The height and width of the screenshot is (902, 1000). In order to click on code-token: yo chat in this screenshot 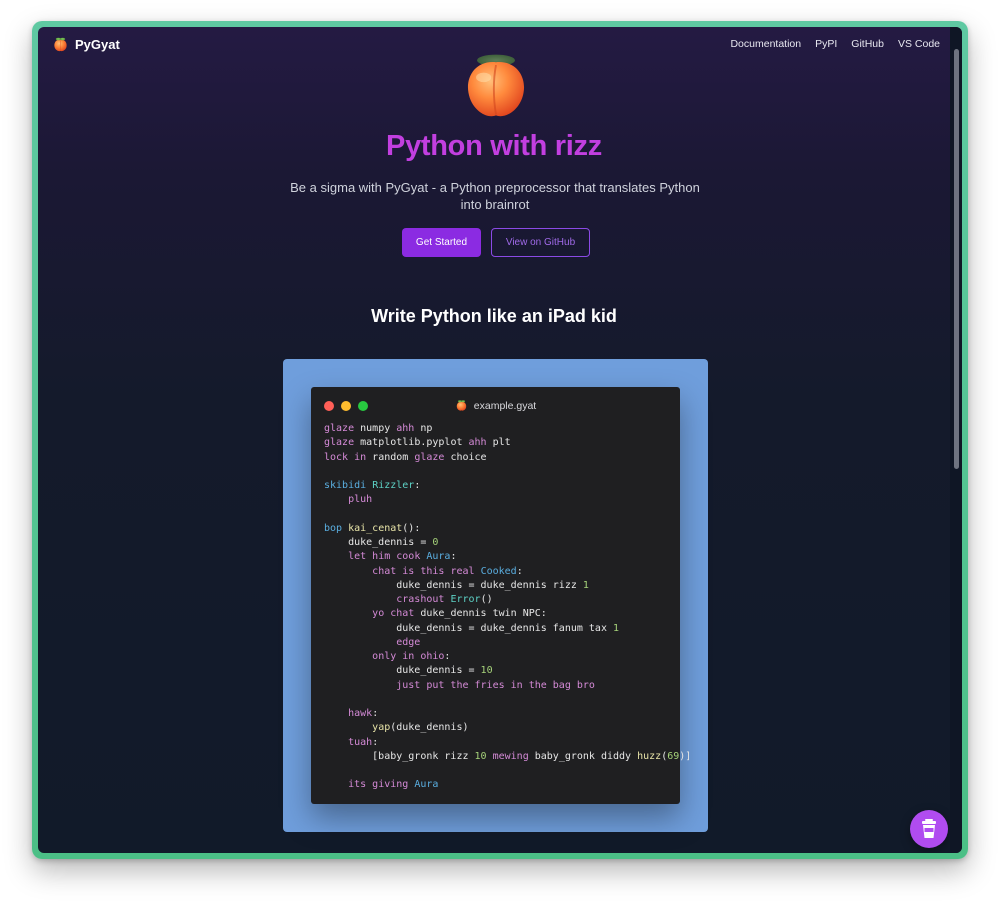, I will do `click(393, 614)`.